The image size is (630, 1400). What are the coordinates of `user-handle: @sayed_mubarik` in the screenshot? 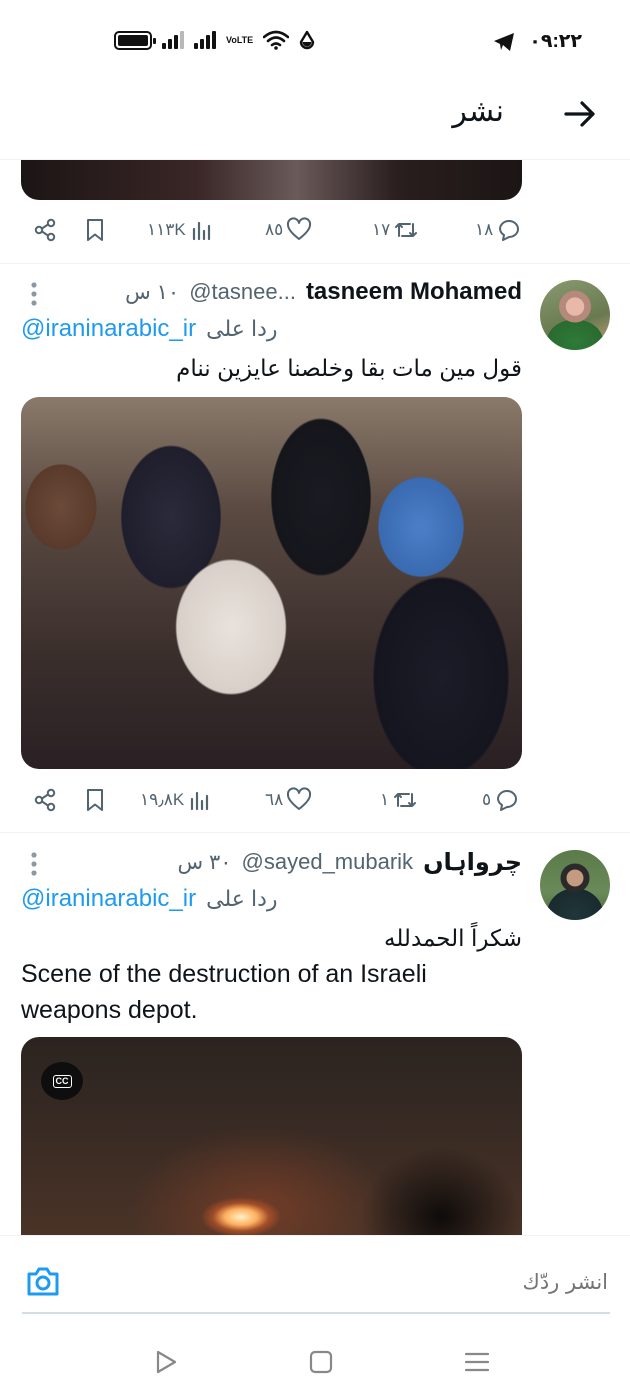 It's located at (328, 862).